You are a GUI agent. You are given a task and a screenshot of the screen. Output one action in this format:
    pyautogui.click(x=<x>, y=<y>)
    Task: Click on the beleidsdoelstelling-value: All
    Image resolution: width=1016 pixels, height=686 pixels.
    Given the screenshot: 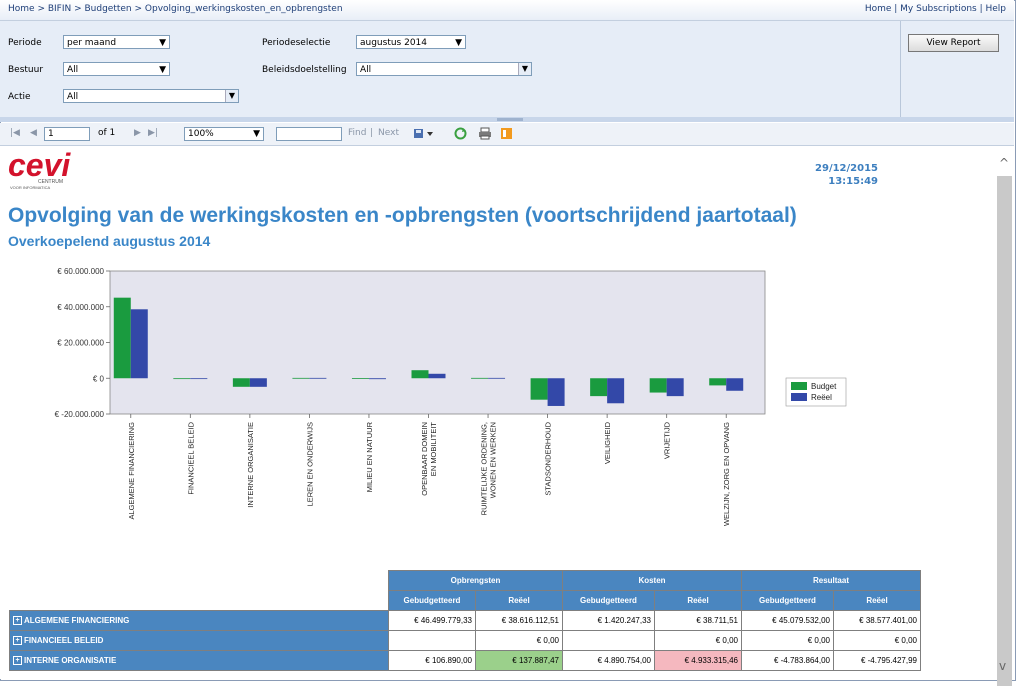 What is the action you would take?
    pyautogui.click(x=366, y=70)
    